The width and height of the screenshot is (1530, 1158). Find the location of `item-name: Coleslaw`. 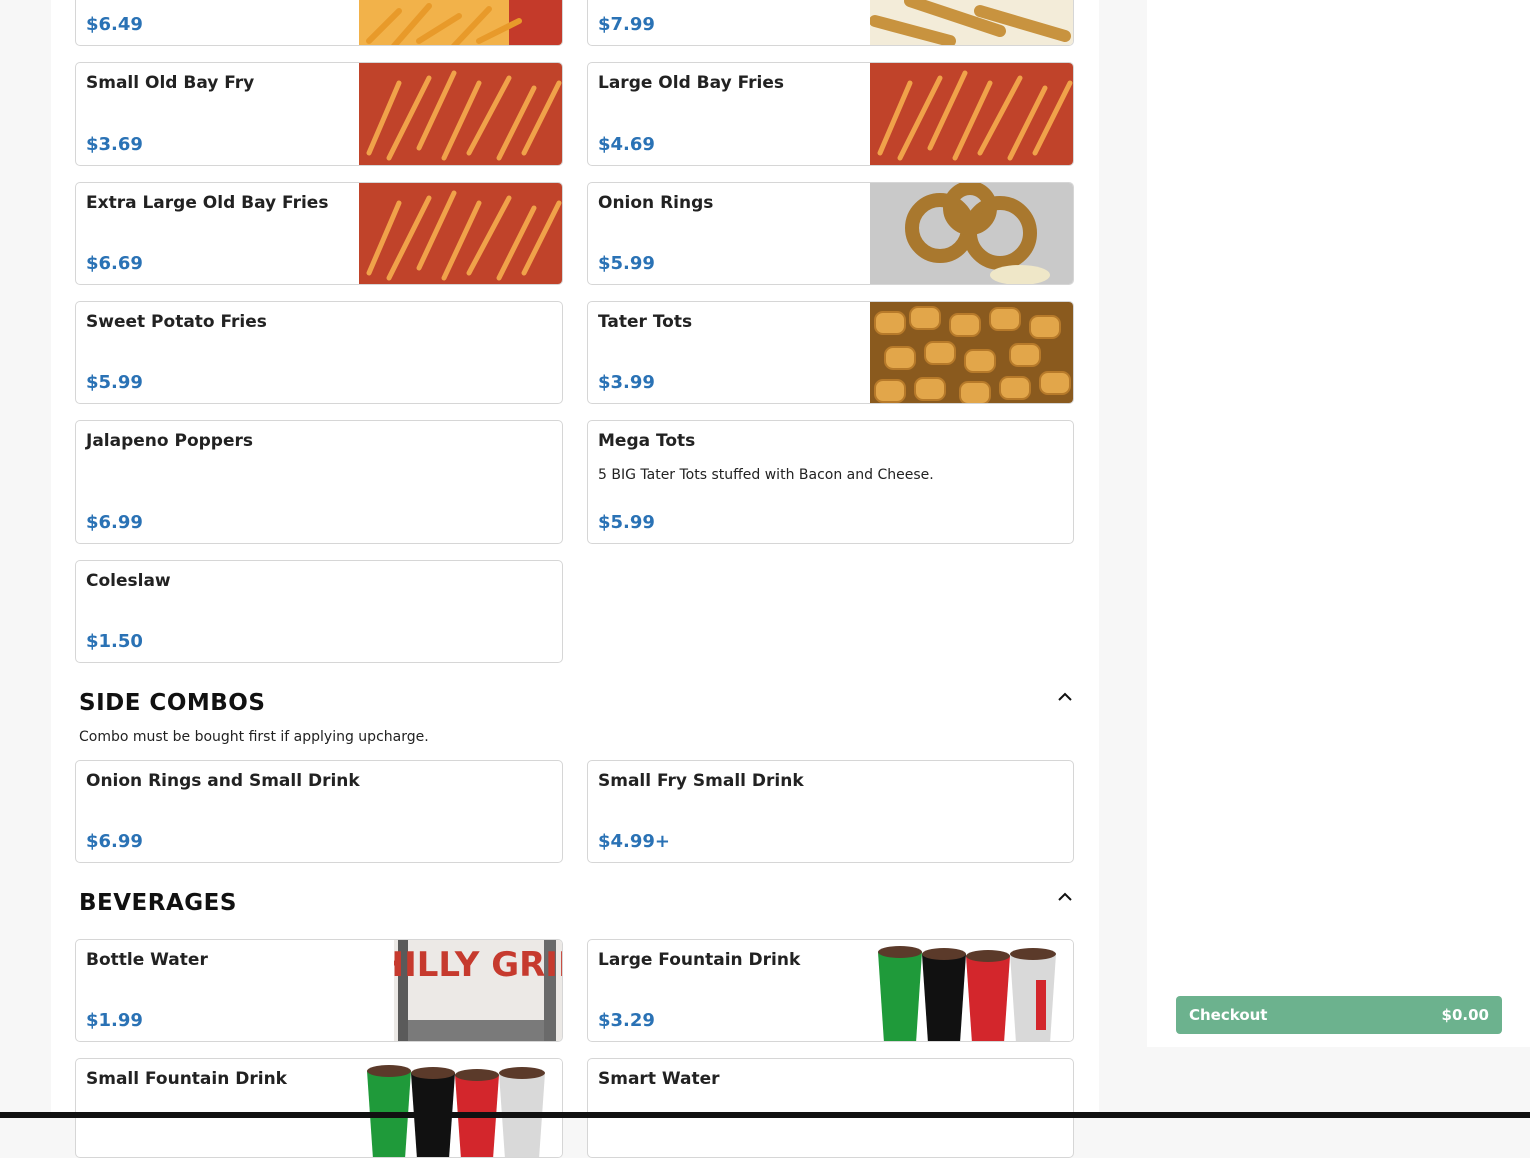

item-name: Coleslaw is located at coordinates (128, 581).